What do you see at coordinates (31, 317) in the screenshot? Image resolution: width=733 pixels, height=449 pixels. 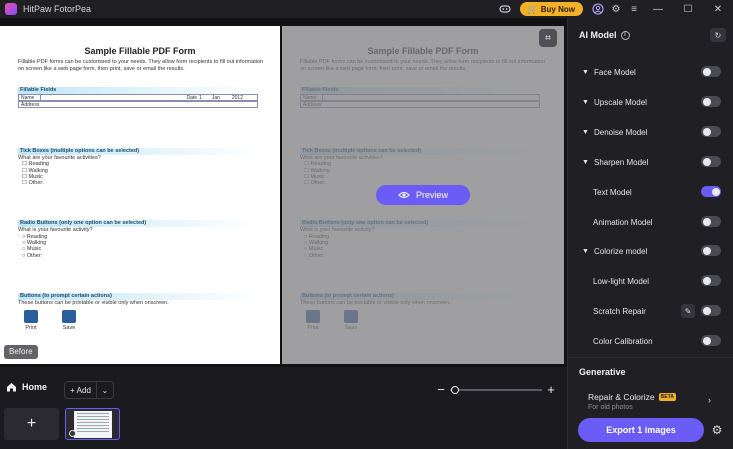 I see `printer-icon` at bounding box center [31, 317].